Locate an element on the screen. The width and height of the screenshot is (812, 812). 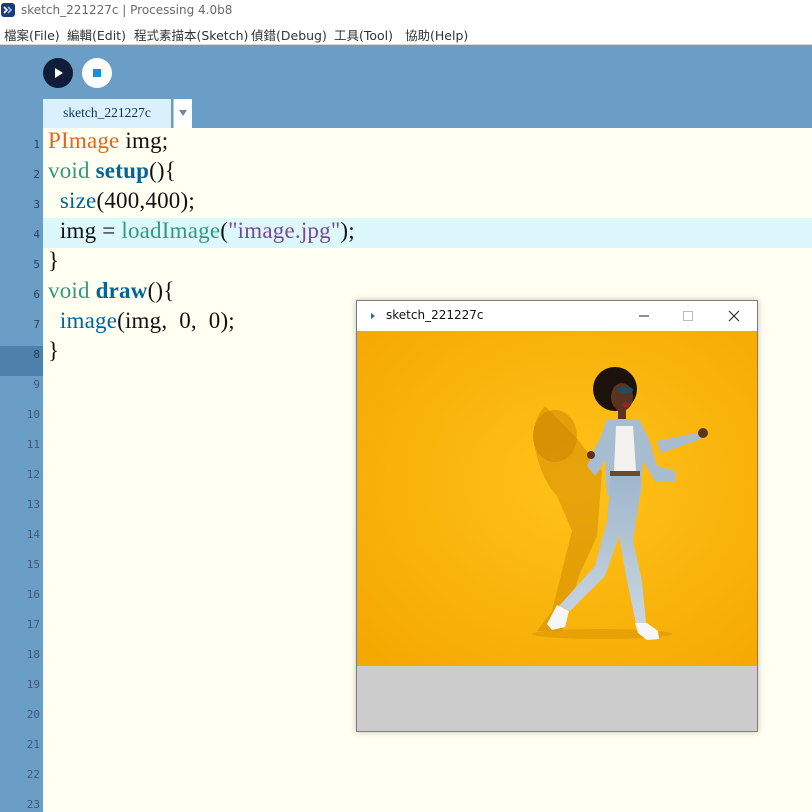
line-number: 3 is located at coordinates (36, 204).